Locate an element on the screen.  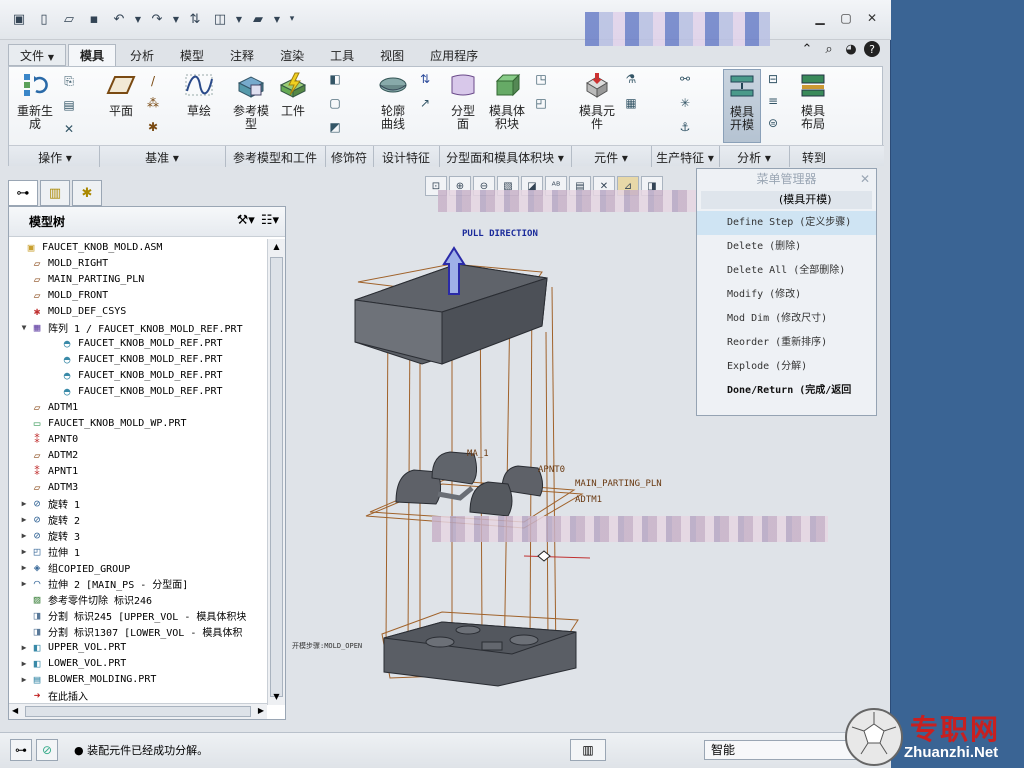
tree-item: ▶ ◧ LOWER_VOL.PRT is located at coordinates (138, 663).